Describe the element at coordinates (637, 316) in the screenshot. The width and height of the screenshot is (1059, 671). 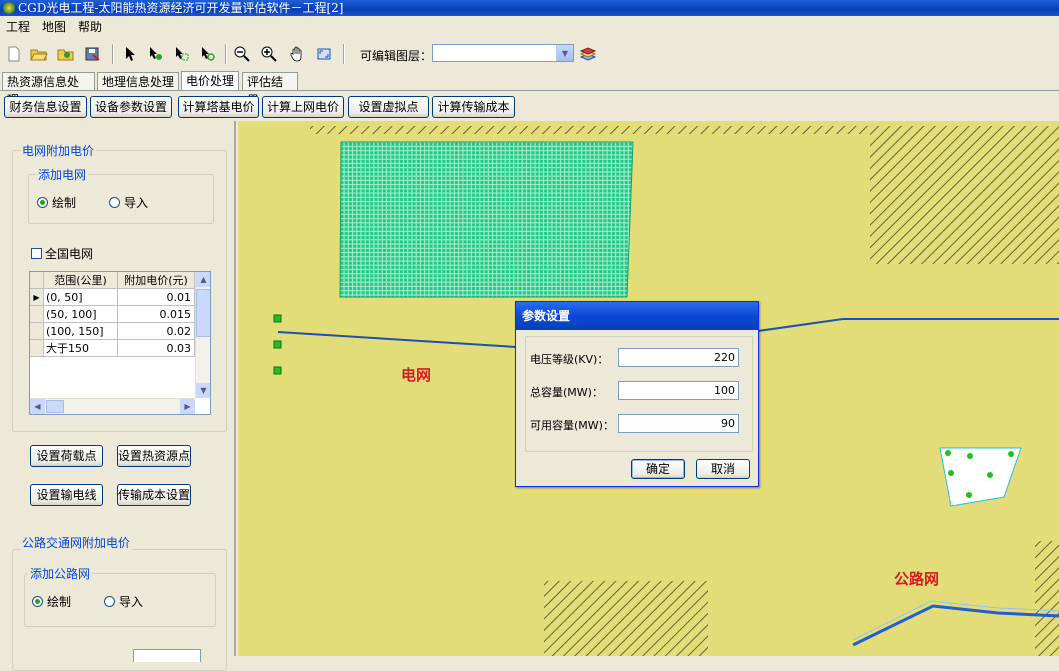
I see `dialog-title: 参数设置` at that location.